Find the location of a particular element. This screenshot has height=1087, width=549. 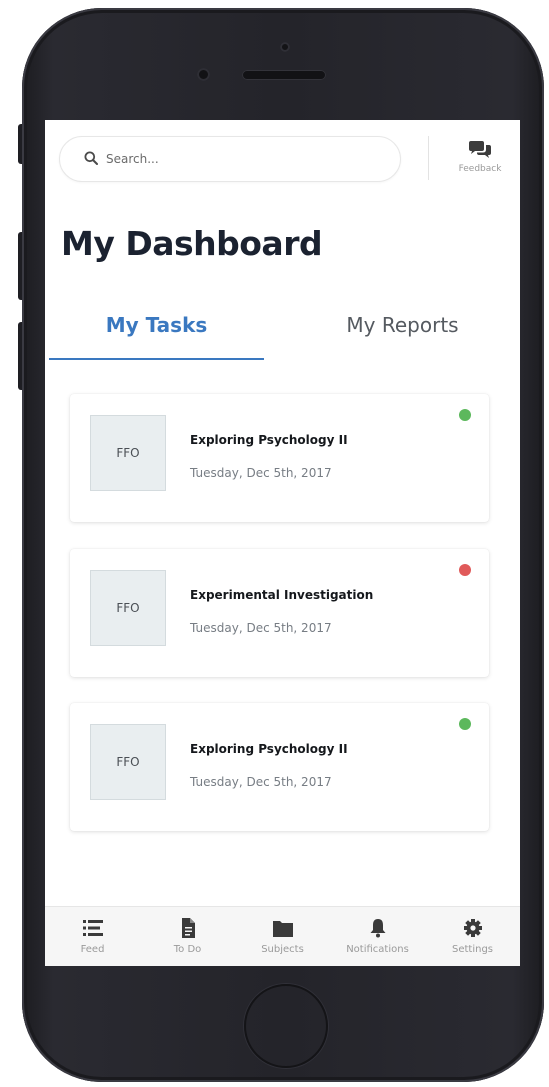

active-tab-indicator is located at coordinates (156, 359).